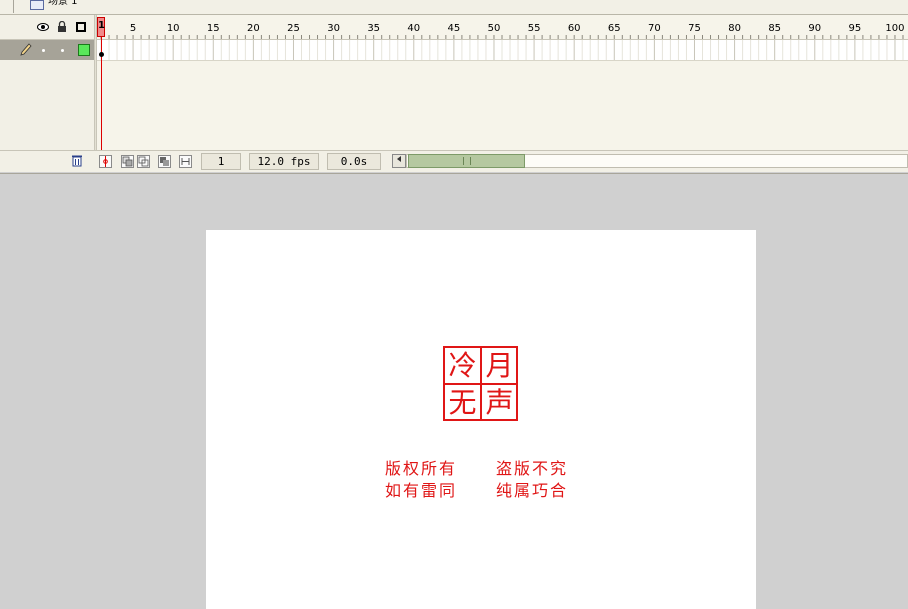  I want to click on seal-char-top-right: 月, so click(499, 365).